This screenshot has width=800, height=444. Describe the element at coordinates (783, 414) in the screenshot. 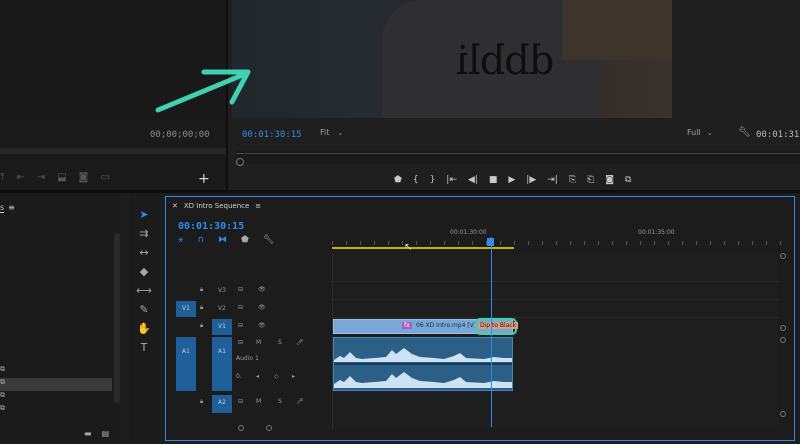

I see `scroll-handle-bottom` at that location.